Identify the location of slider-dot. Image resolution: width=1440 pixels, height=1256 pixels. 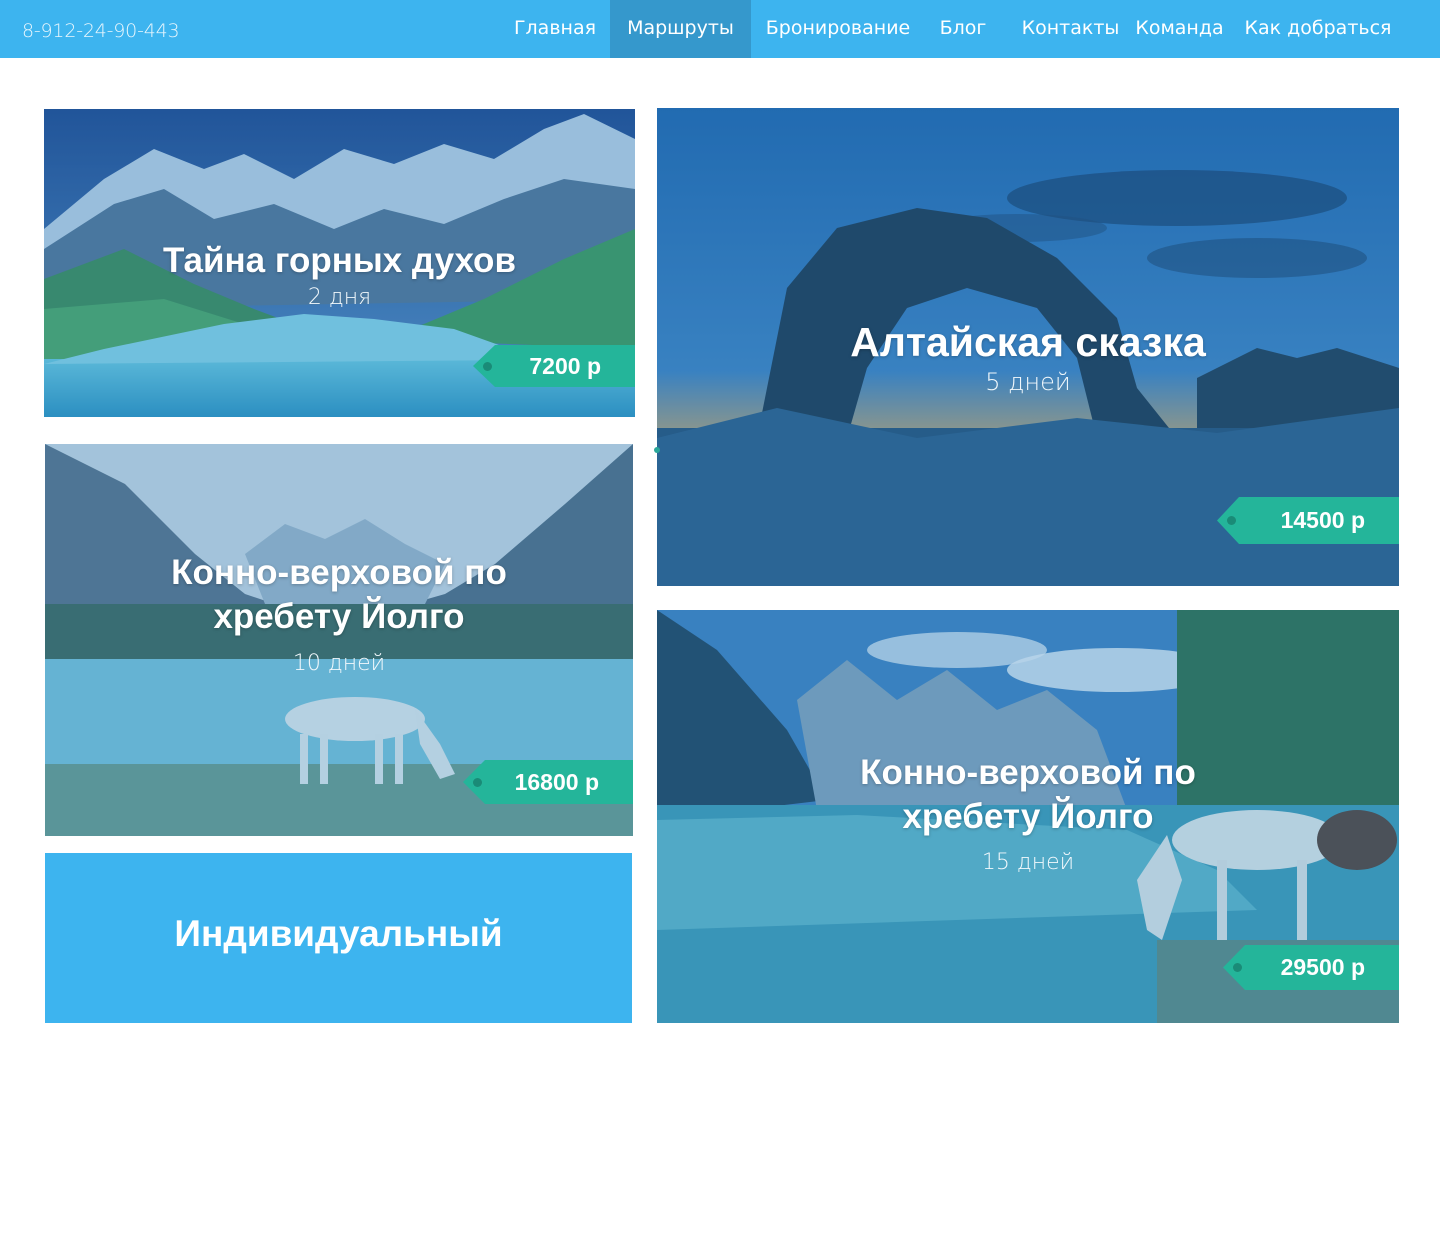
(657, 450).